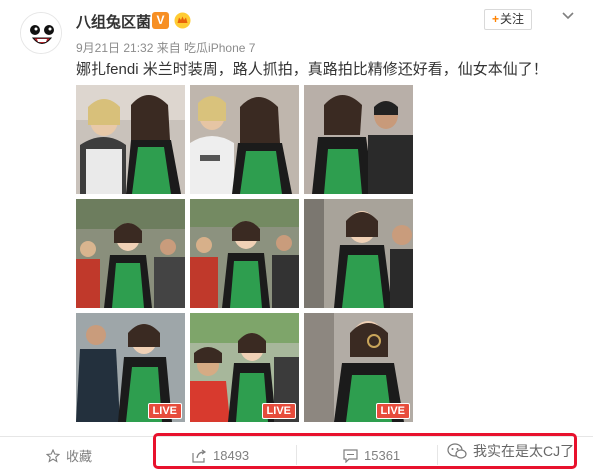 This screenshot has height=475, width=593. I want to click on follow-button: +关注, so click(508, 19).